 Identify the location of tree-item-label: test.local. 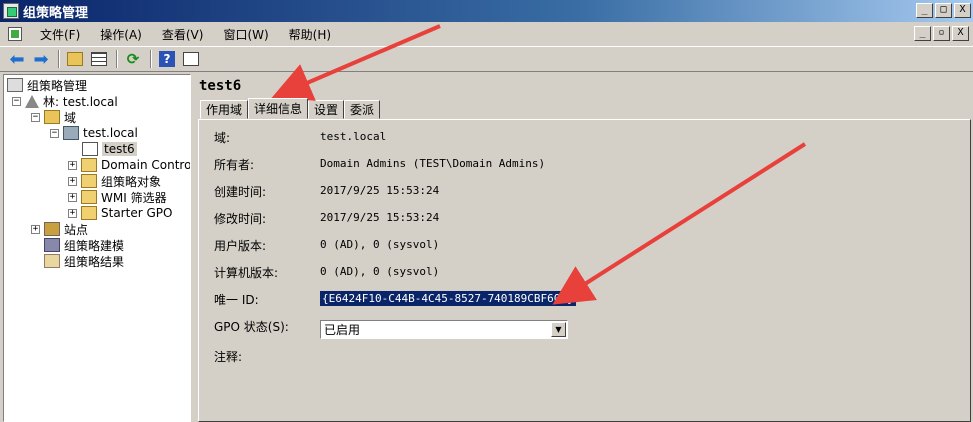
(110, 133).